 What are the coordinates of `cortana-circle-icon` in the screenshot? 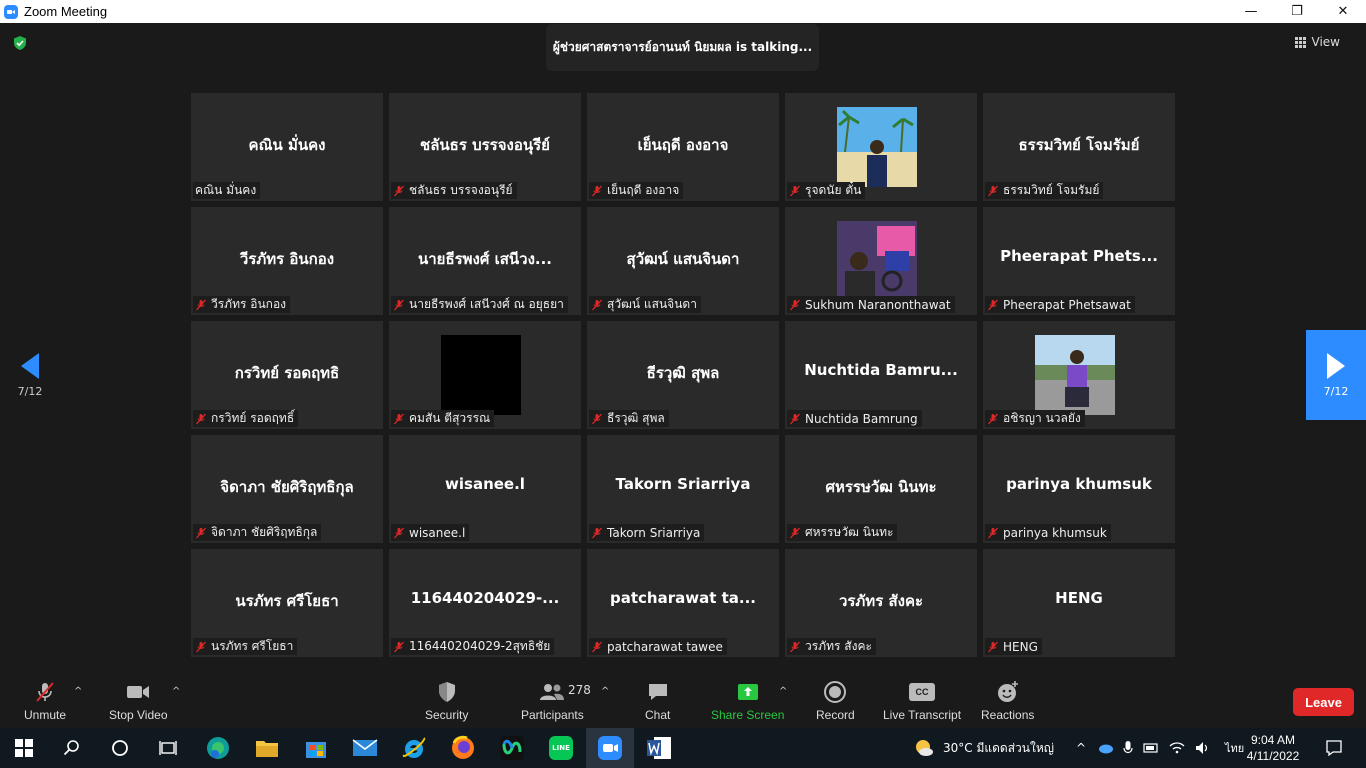 It's located at (120, 748).